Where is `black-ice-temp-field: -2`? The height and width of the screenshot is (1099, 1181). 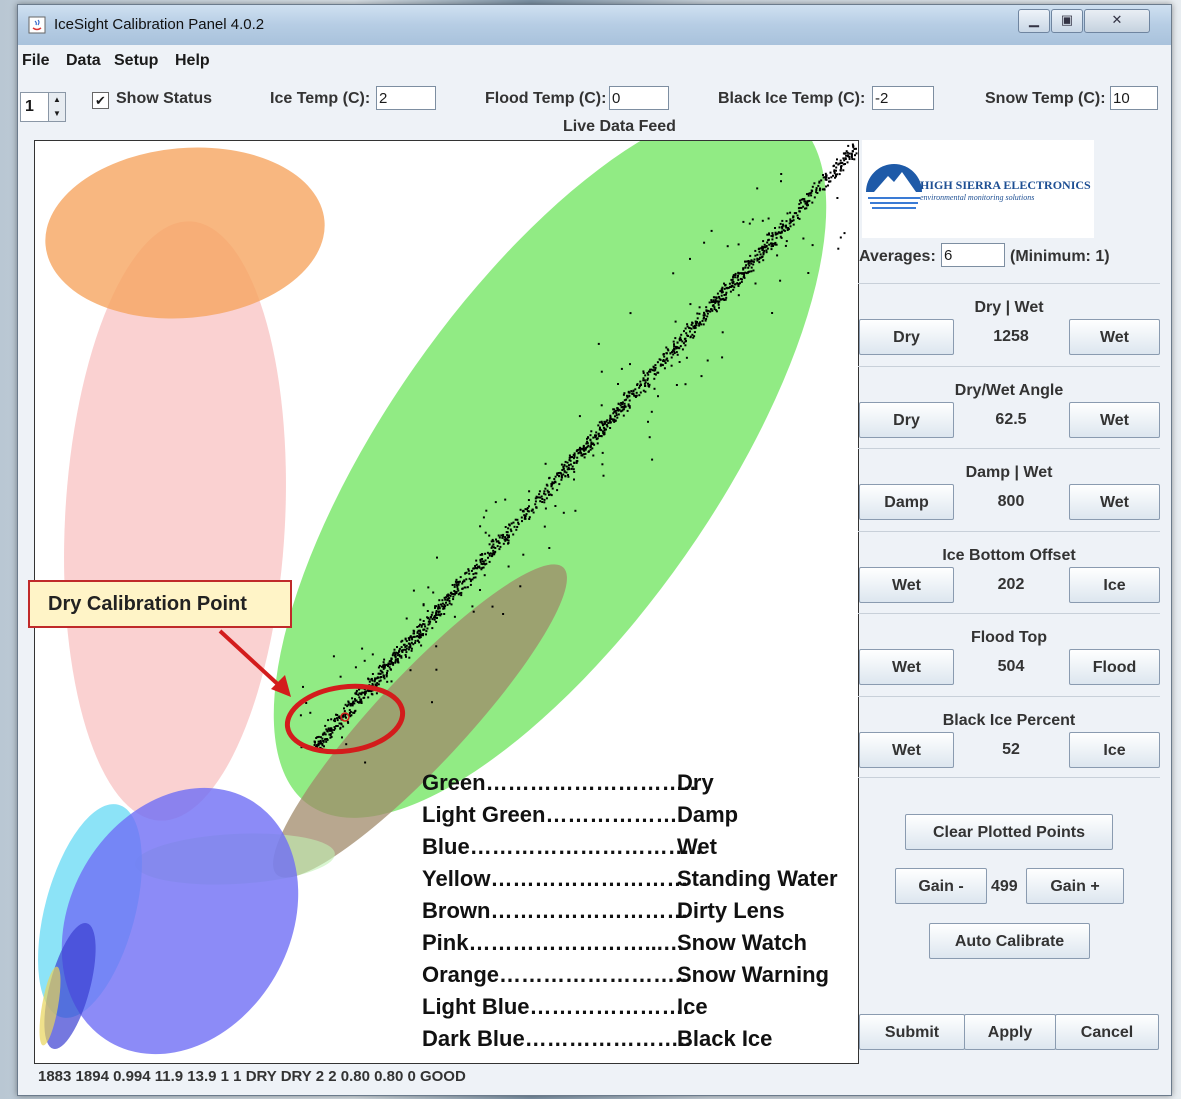 black-ice-temp-field: -2 is located at coordinates (903, 98).